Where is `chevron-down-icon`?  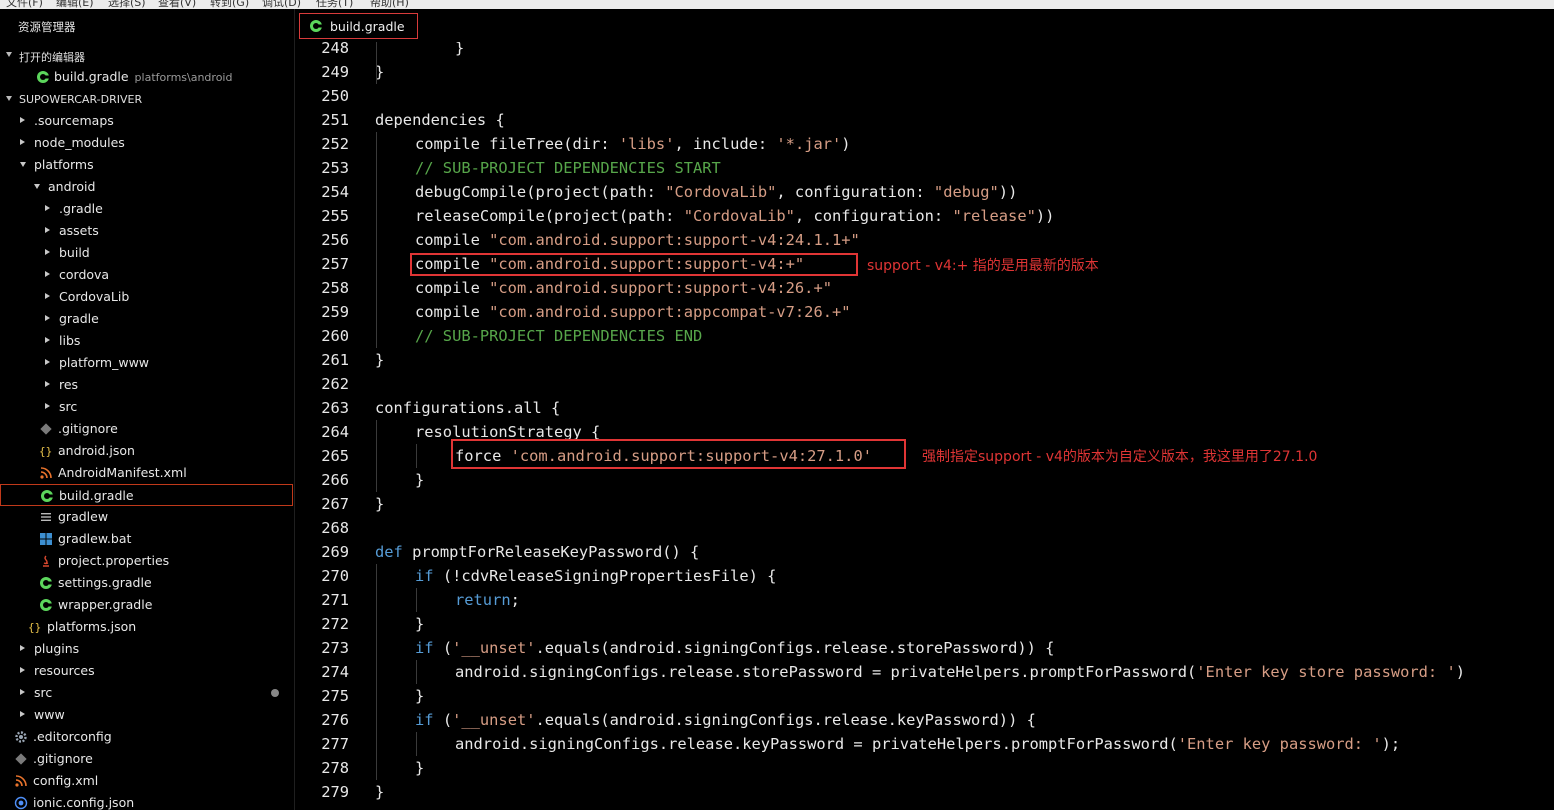
chevron-down-icon is located at coordinates (37, 186).